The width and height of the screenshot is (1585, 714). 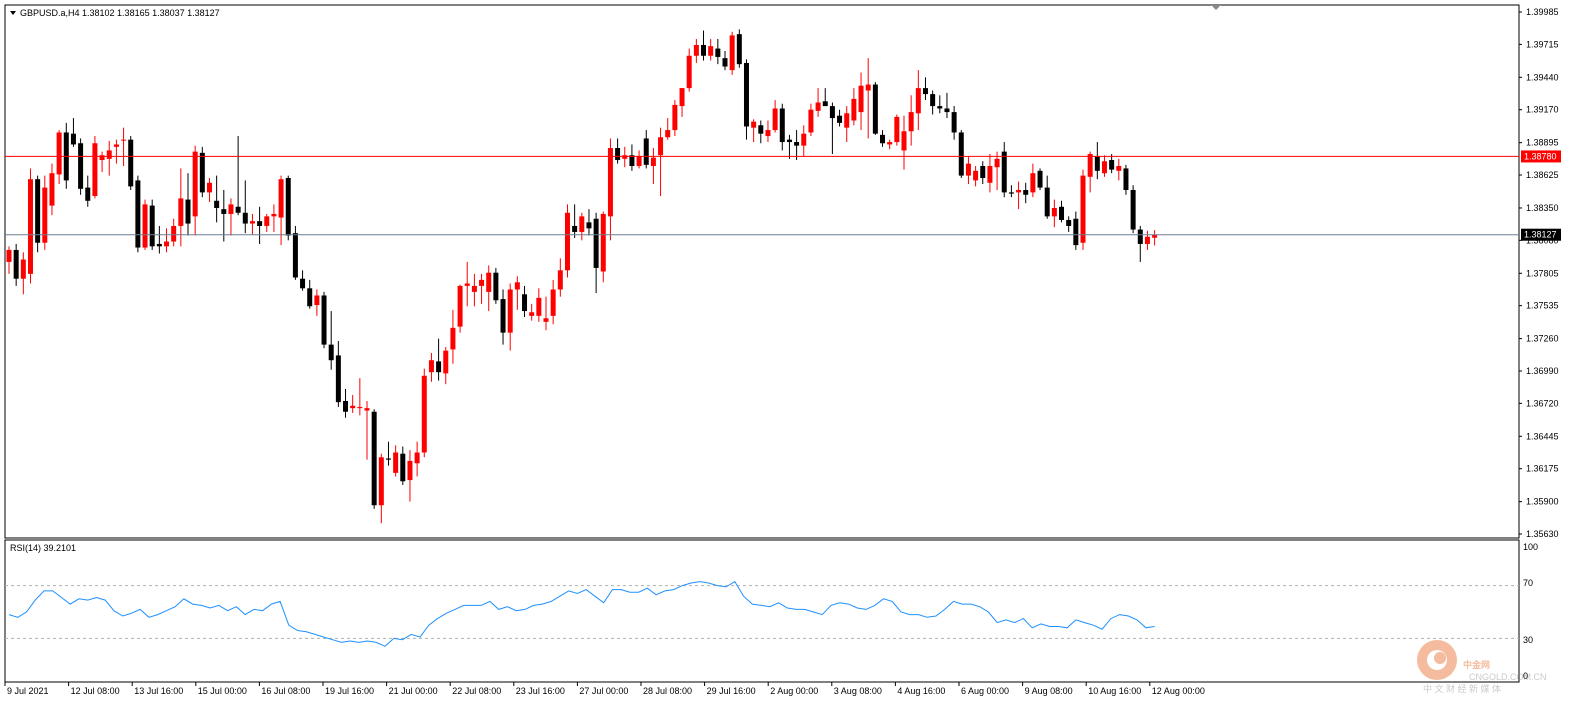 I want to click on time-tick-label: 12 Aug 00:00, so click(x=1178, y=691).